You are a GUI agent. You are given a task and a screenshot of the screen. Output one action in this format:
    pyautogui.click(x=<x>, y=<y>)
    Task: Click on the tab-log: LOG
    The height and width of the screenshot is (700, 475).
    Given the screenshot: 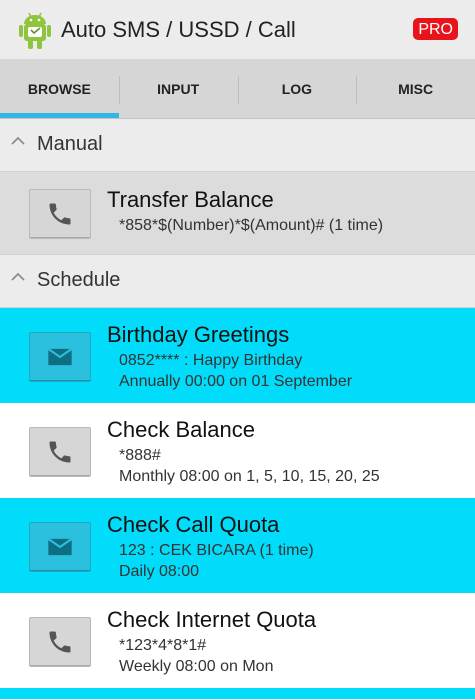 What is the action you would take?
    pyautogui.click(x=297, y=89)
    